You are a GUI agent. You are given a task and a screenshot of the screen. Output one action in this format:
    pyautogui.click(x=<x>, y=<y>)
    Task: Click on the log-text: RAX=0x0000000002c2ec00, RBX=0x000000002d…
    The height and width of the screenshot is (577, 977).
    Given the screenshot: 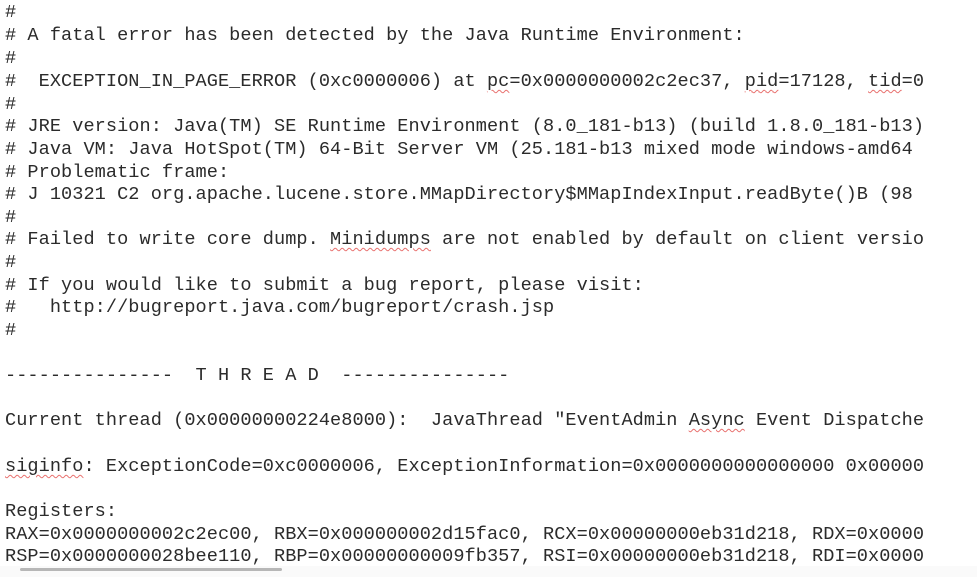 What is the action you would take?
    pyautogui.click(x=465, y=534)
    